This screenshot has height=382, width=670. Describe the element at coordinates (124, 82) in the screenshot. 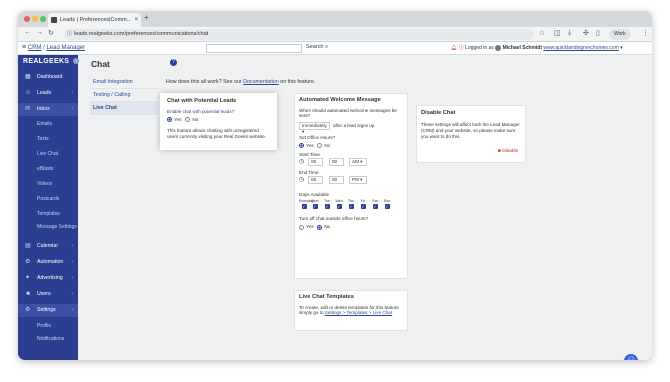

I see `nav-email-integration: Email Integration` at that location.